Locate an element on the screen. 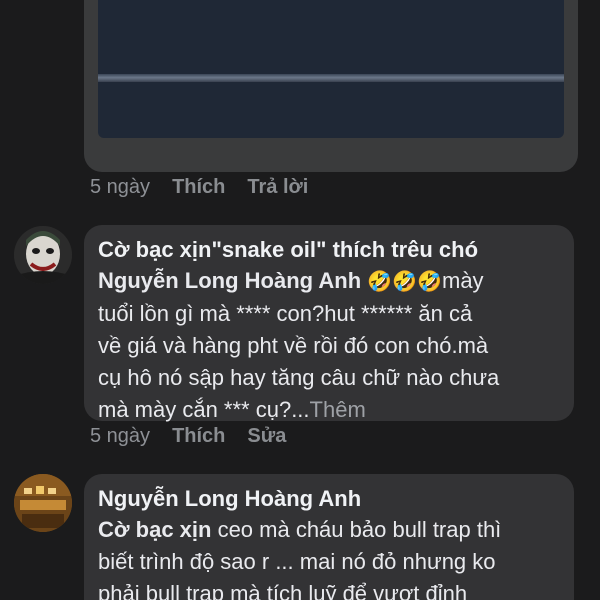 The width and height of the screenshot is (600, 600). comment-author: Nguyễn Long Hoàng Anh is located at coordinates (328, 499).